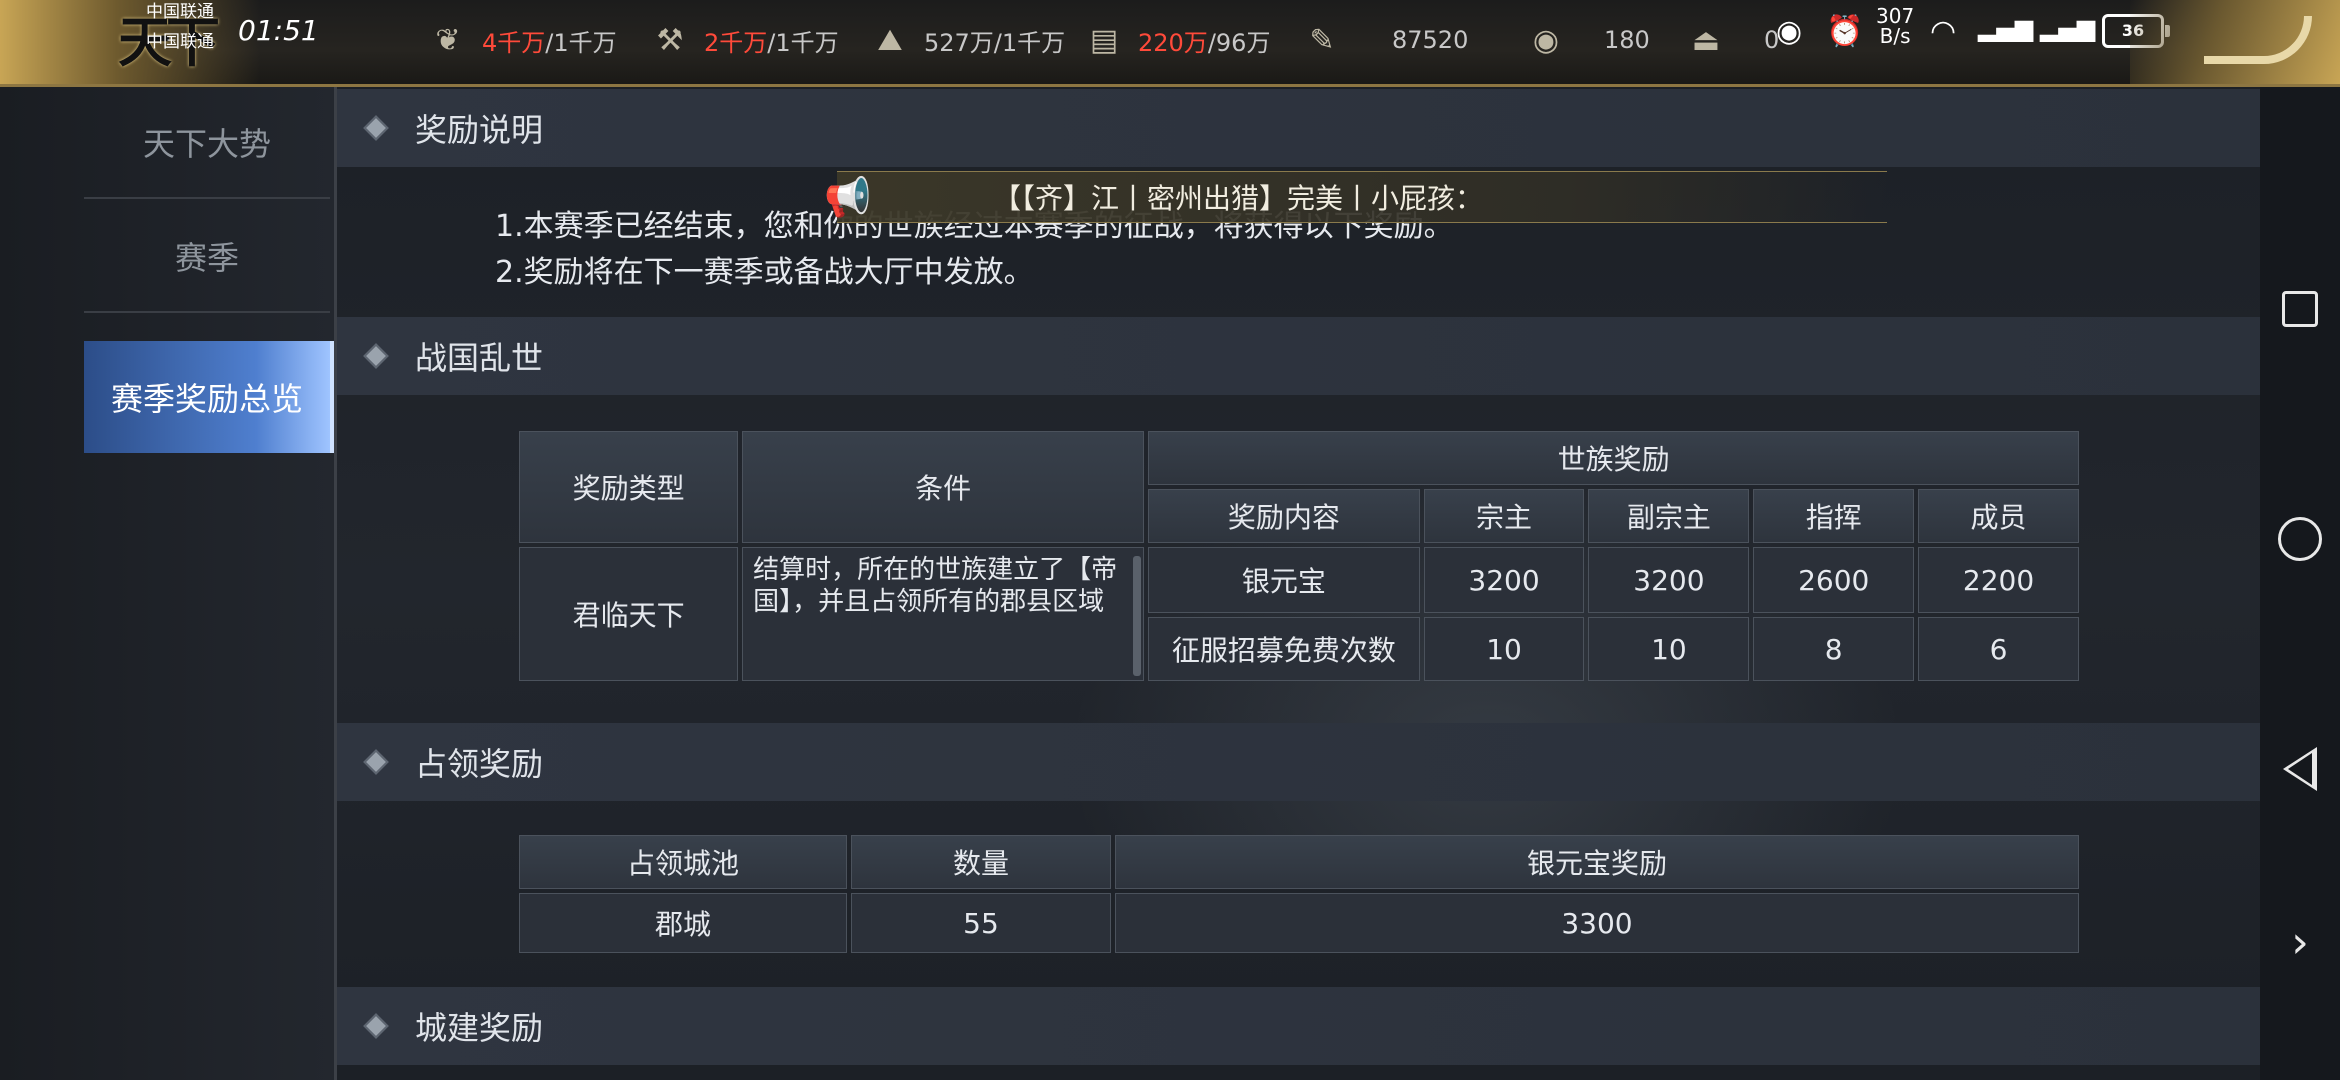 Image resolution: width=2340 pixels, height=1080 pixels. What do you see at coordinates (1430, 40) in the screenshot?
I see `resource-cap: 87520` at bounding box center [1430, 40].